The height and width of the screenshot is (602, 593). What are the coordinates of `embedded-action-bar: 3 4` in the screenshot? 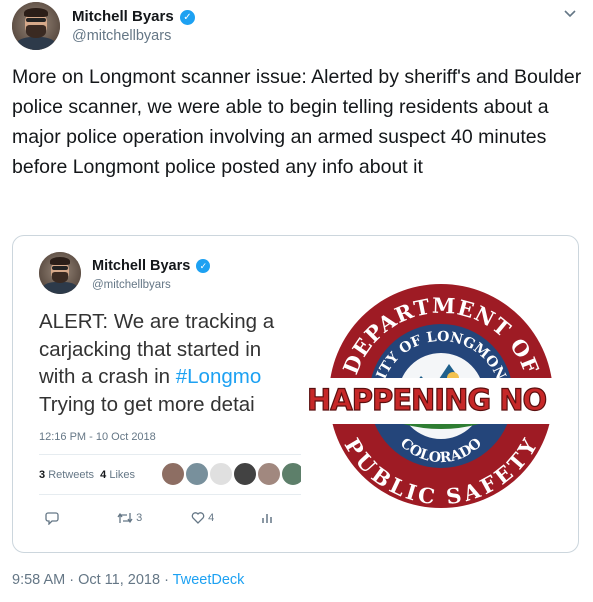 It's located at (170, 518).